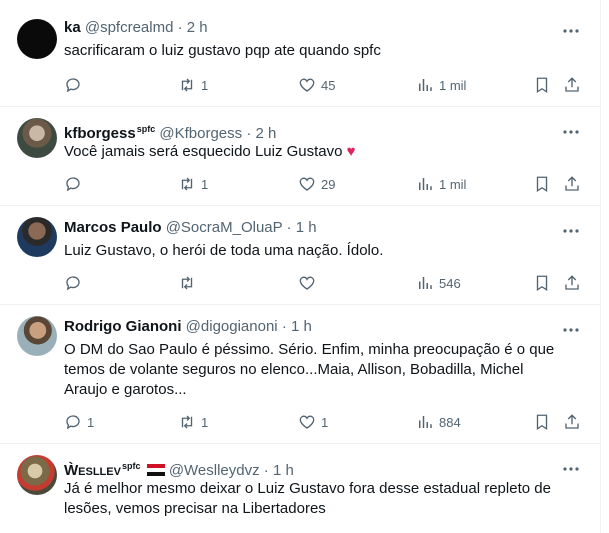 The height and width of the screenshot is (533, 609). What do you see at coordinates (316, 184) in the screenshot?
I see `like-button: 29` at bounding box center [316, 184].